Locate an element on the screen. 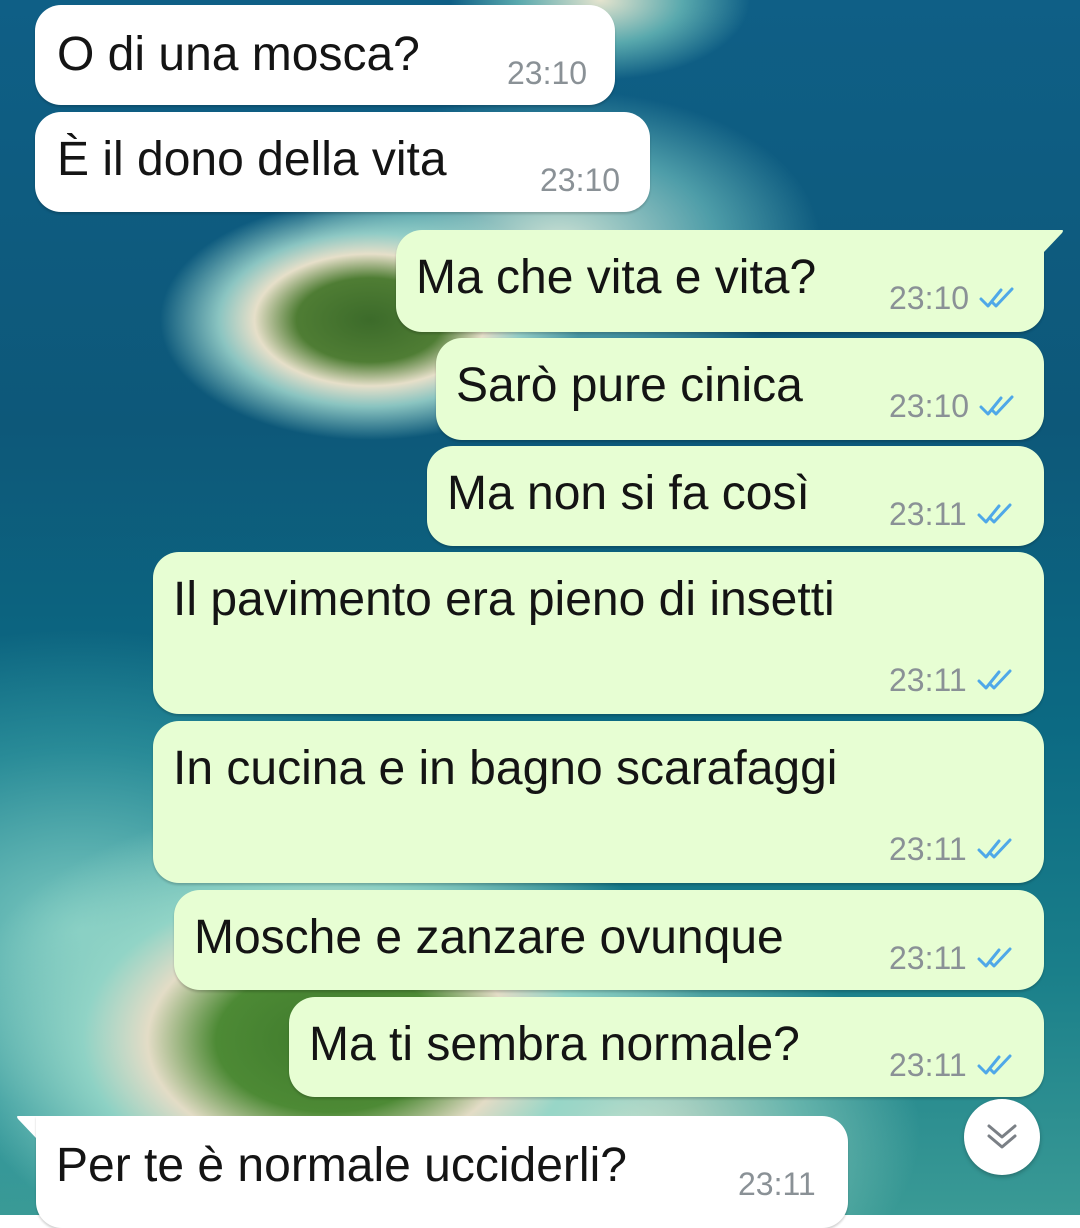 The height and width of the screenshot is (1228, 1080). message-bubble-incoming: O di una mosca? 23:10 is located at coordinates (325, 55).